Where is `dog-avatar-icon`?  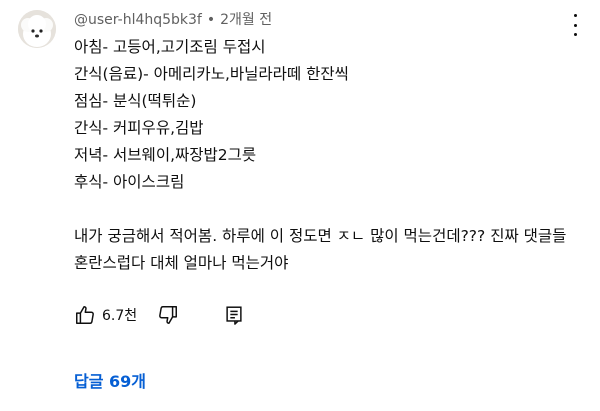 dog-avatar-icon is located at coordinates (37, 29).